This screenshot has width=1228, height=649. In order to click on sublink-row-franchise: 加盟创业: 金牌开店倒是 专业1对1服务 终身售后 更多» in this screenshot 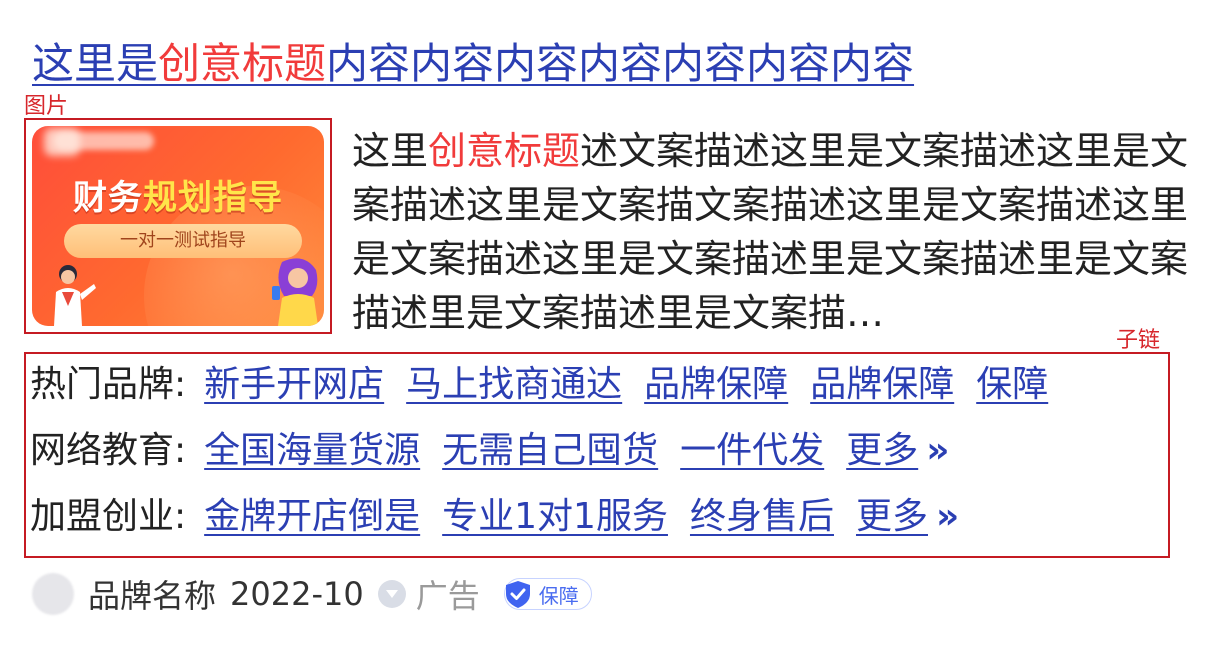, I will do `click(494, 517)`.